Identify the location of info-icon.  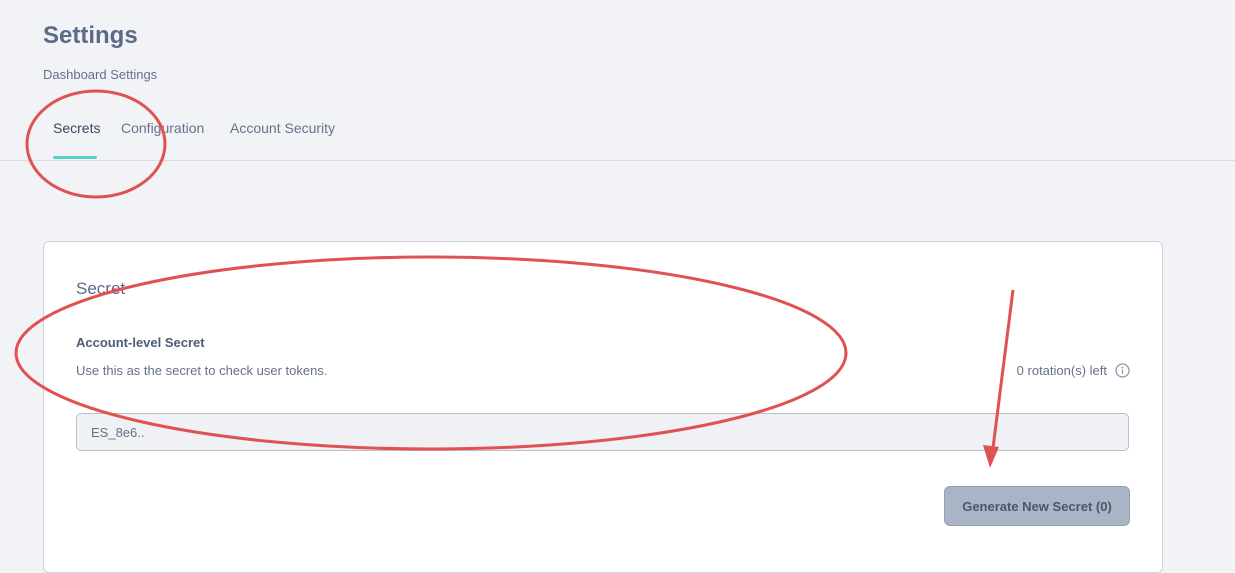
(1122, 370).